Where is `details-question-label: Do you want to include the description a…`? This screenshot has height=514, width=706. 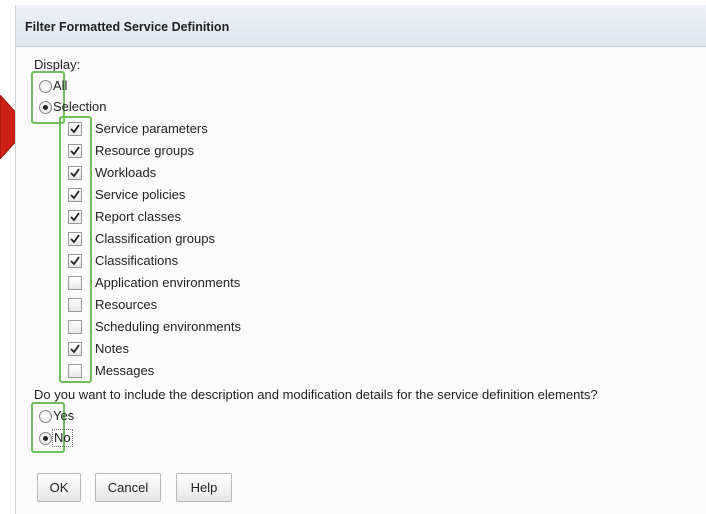
details-question-label: Do you want to include the description a… is located at coordinates (316, 394).